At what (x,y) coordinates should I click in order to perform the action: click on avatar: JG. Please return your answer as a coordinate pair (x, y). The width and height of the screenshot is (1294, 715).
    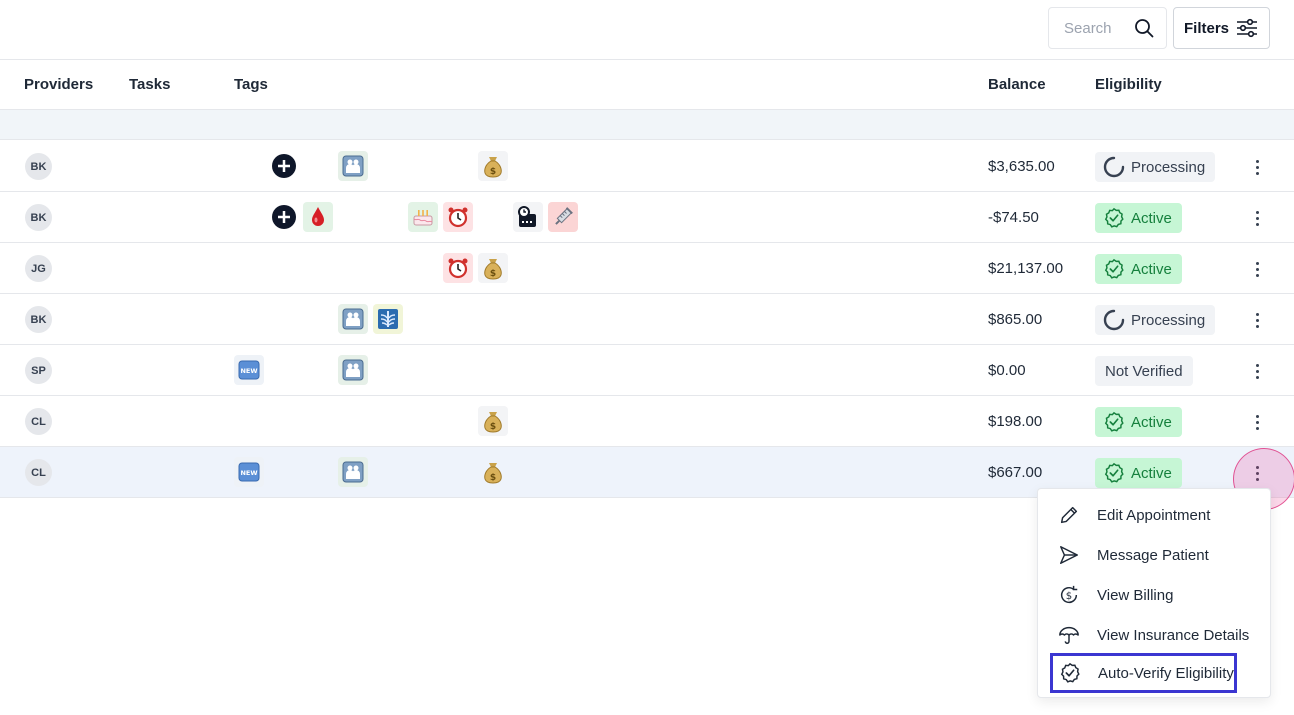
    Looking at the image, I should click on (38, 268).